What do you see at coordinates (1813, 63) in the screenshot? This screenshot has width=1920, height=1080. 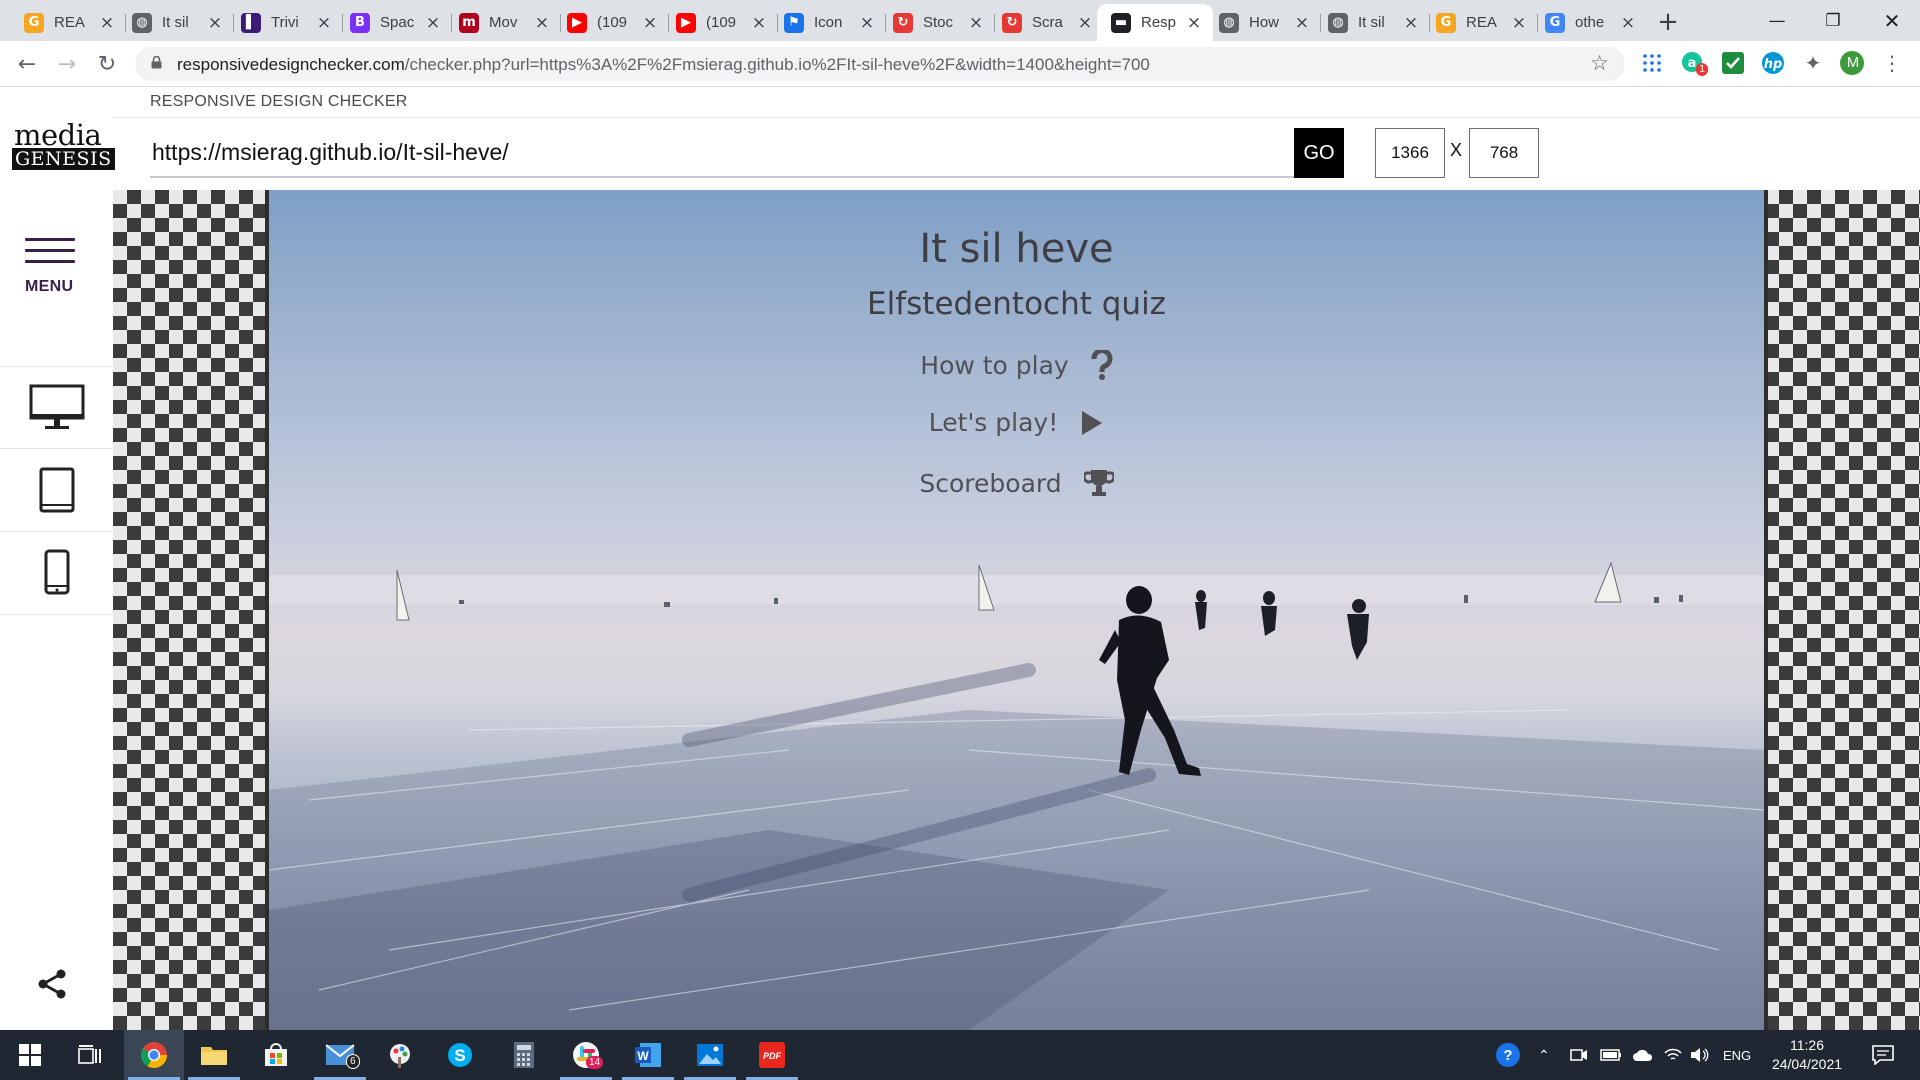 I see `extensions-puzzle-icon: ✦` at bounding box center [1813, 63].